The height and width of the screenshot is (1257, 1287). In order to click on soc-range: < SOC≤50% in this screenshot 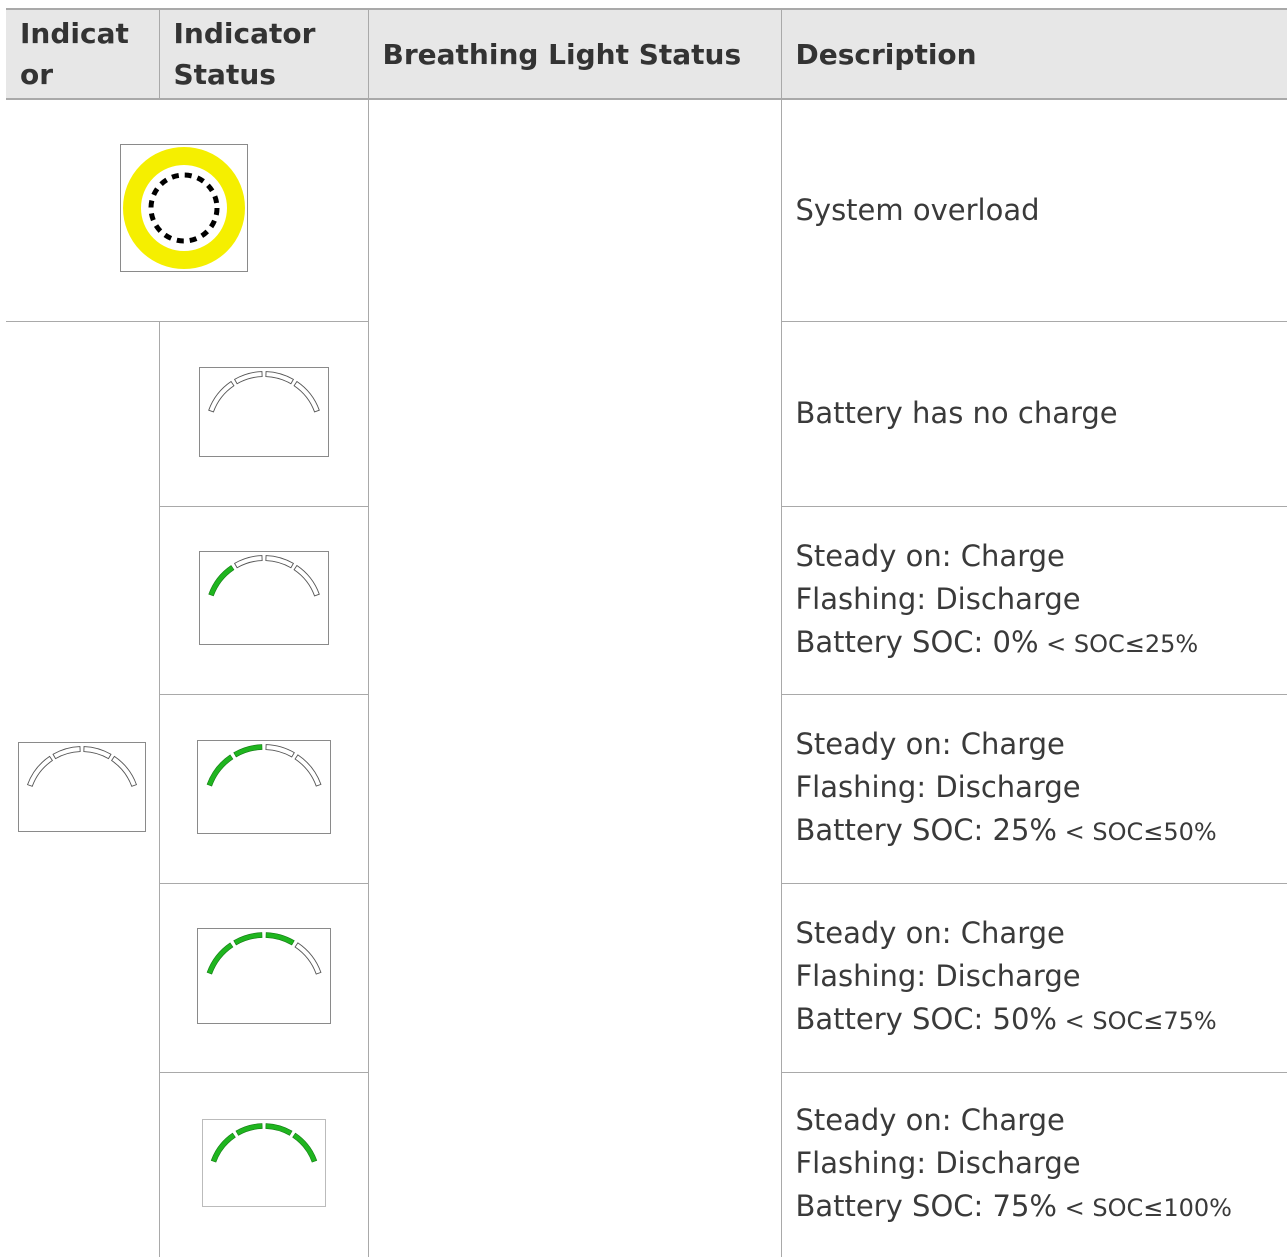, I will do `click(1137, 832)`.